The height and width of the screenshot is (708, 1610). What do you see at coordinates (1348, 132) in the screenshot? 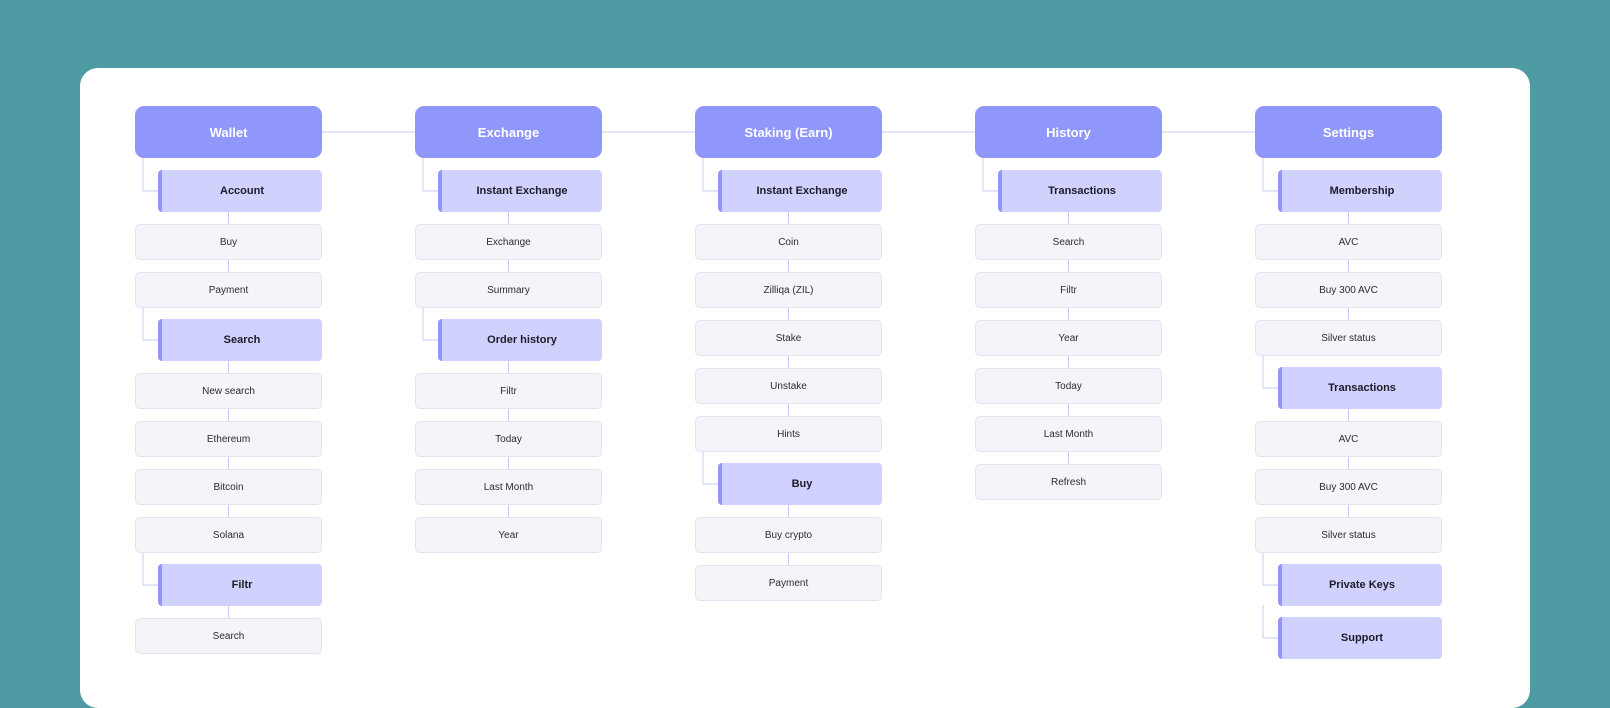
I see `top-node-settings: Settings` at bounding box center [1348, 132].